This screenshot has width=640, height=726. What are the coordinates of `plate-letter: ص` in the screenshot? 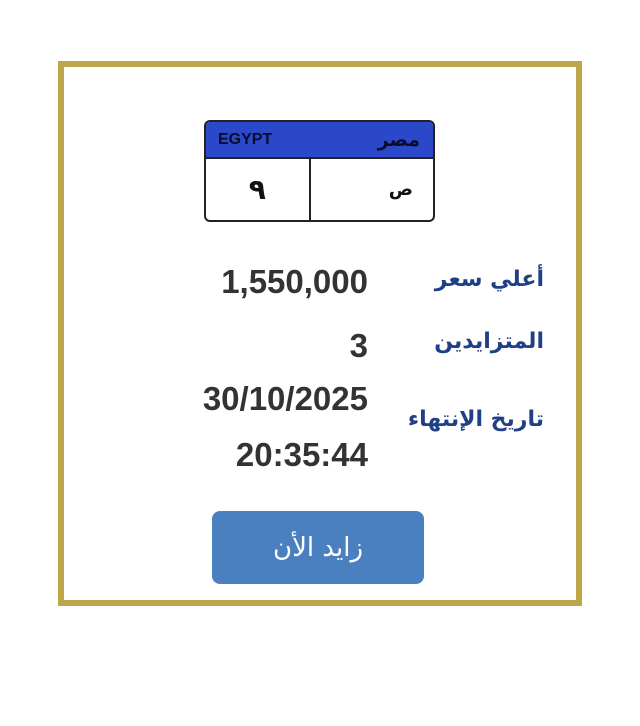 It's located at (400, 189).